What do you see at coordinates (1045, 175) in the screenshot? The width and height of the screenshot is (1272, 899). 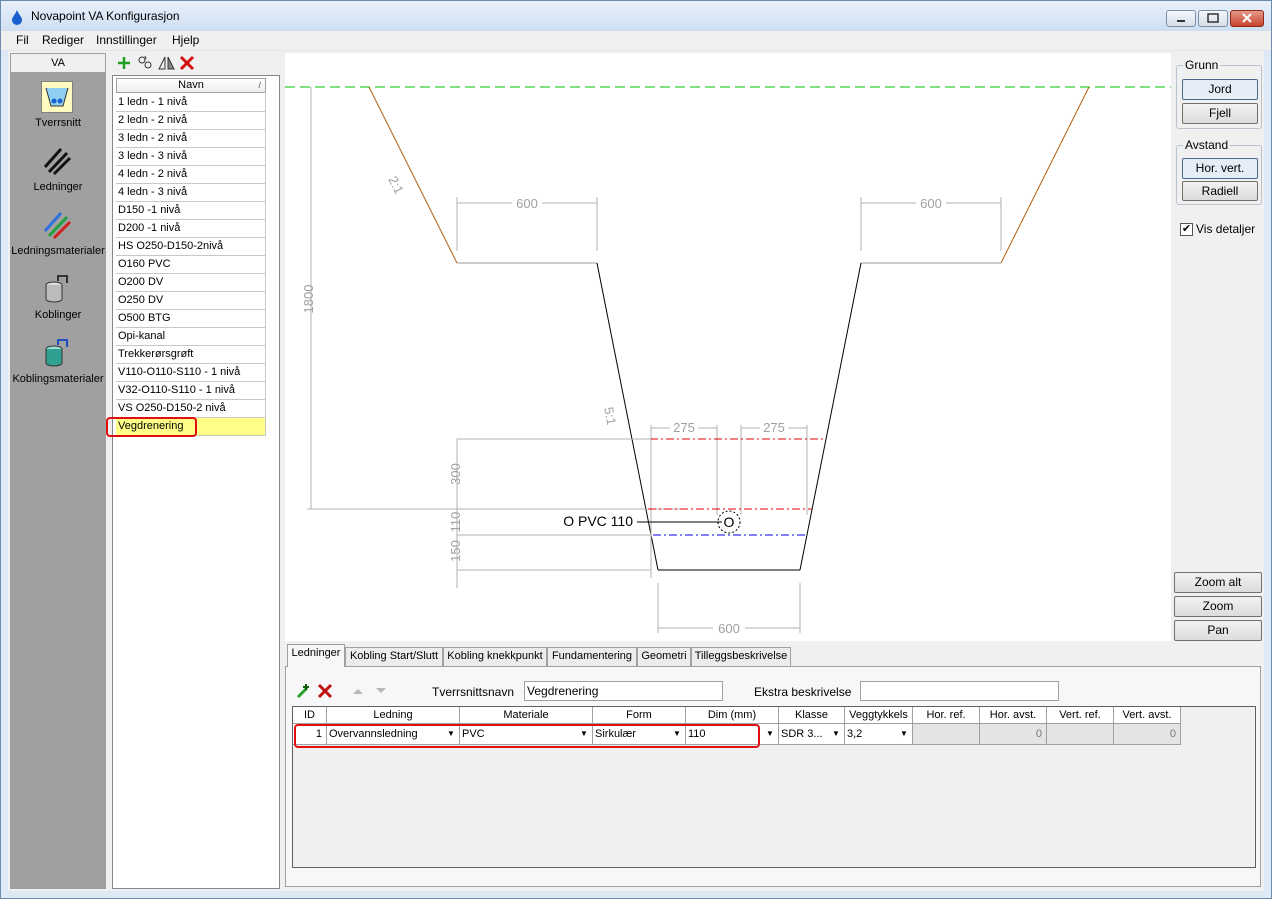 I see `slope-right-upper` at bounding box center [1045, 175].